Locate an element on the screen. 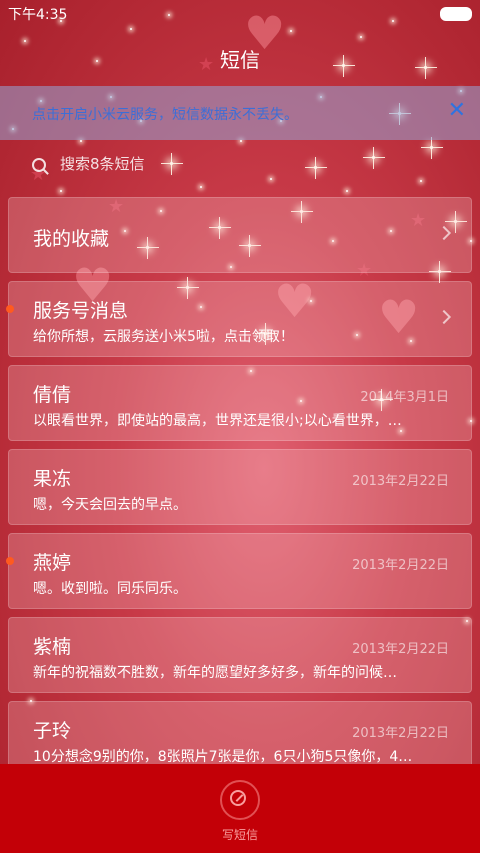 The image size is (480, 853). conversation-name: 子玲 is located at coordinates (52, 731).